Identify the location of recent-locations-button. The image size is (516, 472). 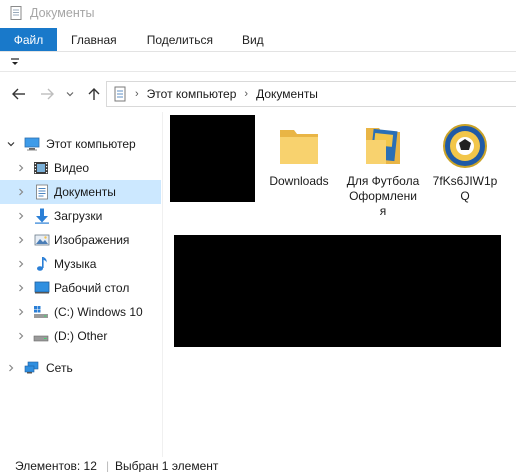
(70, 94).